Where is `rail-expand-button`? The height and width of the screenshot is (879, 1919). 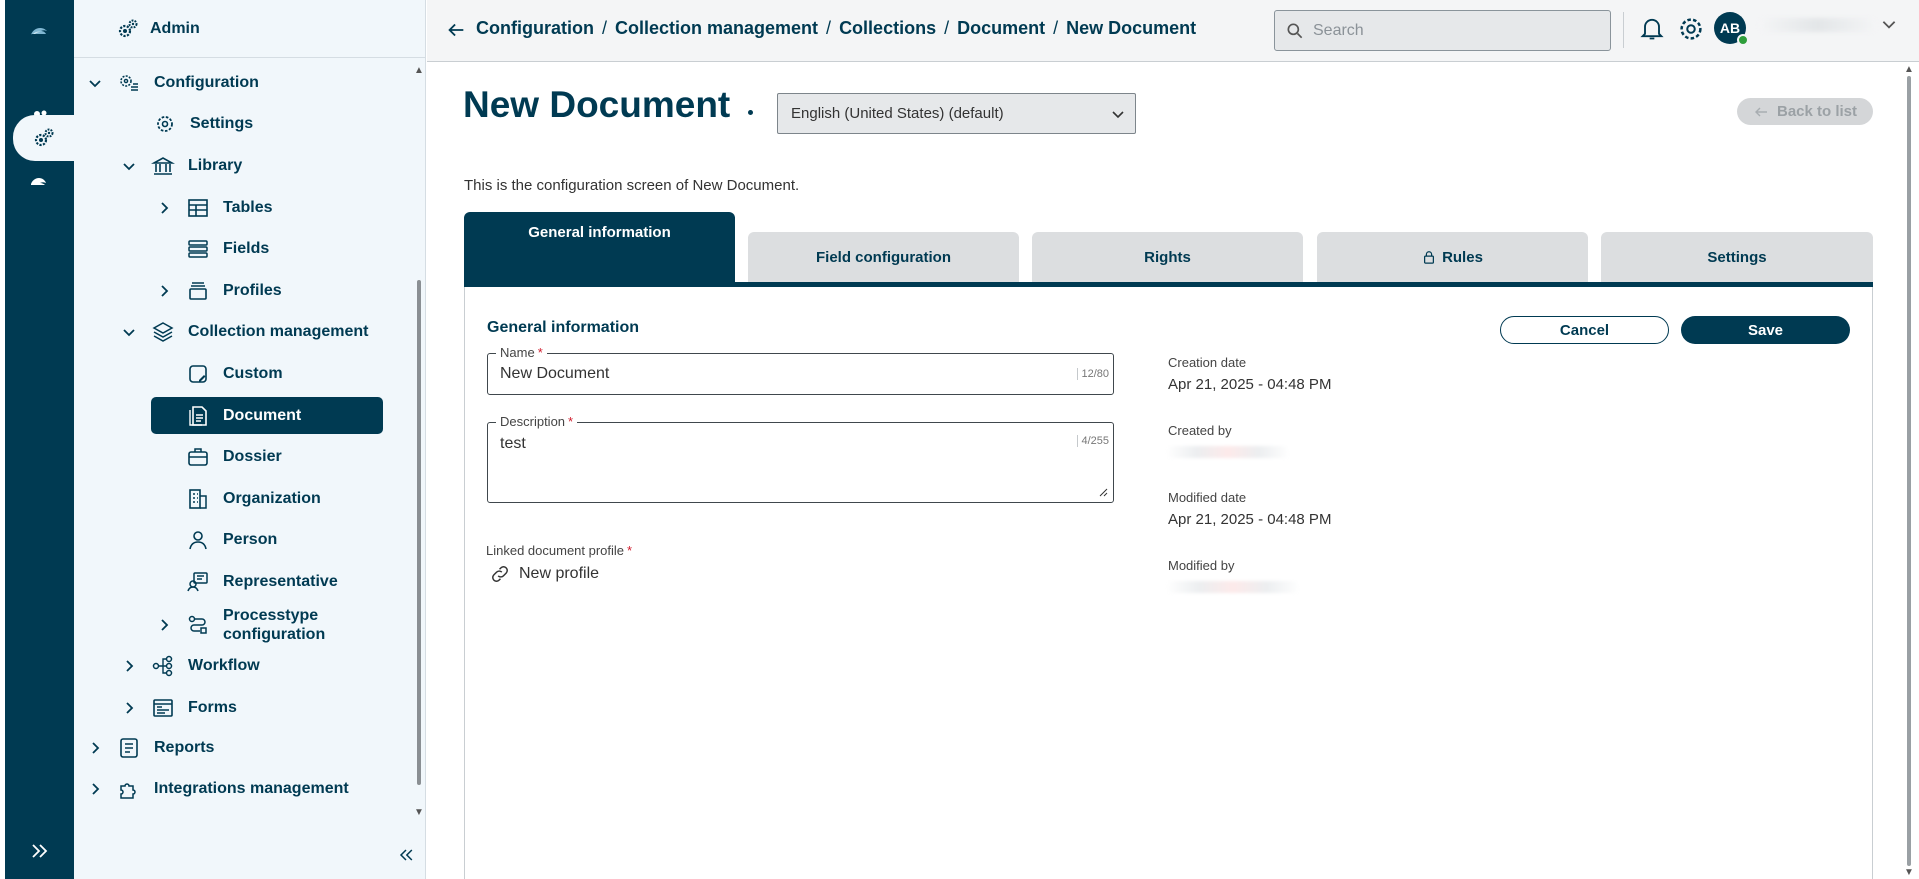 rail-expand-button is located at coordinates (39, 851).